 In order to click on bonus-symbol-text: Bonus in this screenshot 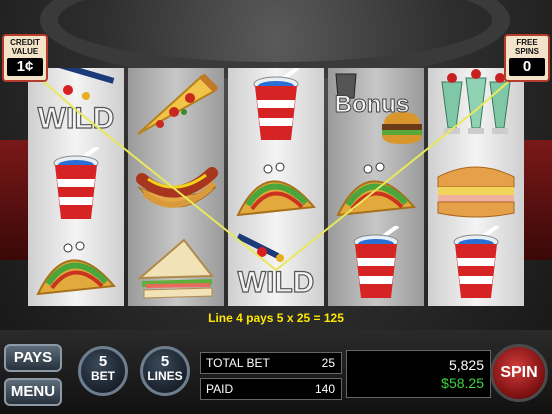, I will do `click(372, 104)`.